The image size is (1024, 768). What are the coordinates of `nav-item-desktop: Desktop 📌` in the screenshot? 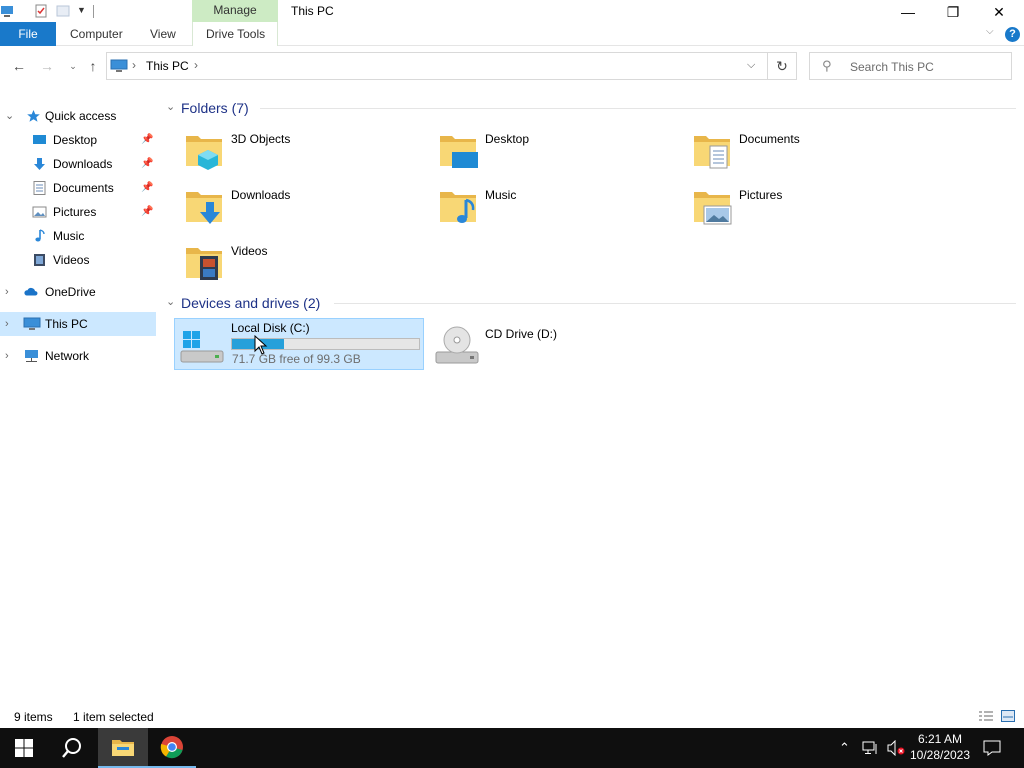 It's located at (78, 140).